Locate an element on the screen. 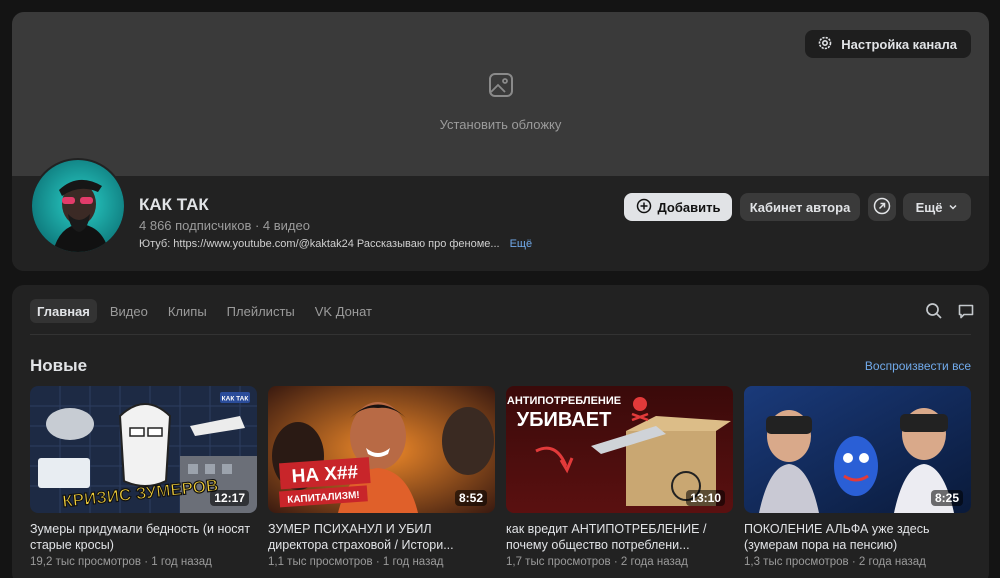 The width and height of the screenshot is (1000, 578). tab-playlists: Плейлисты is located at coordinates (261, 311).